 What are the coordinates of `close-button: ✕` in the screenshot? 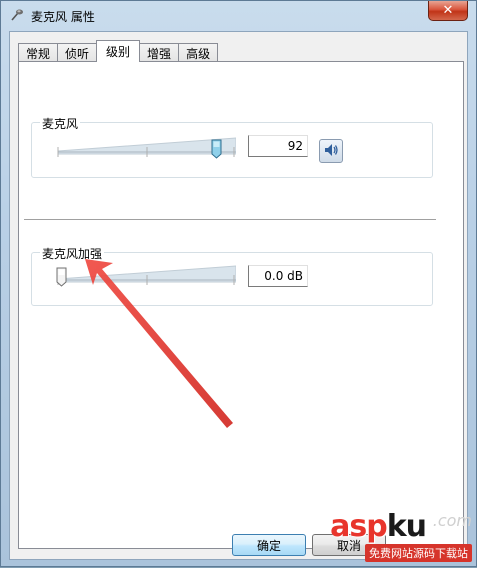 It's located at (448, 11).